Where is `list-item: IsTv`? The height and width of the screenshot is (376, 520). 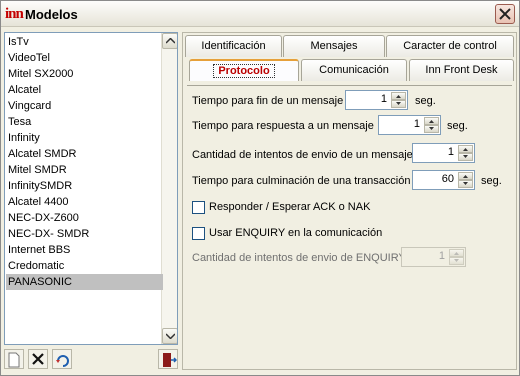
list-item: IsTv is located at coordinates (84, 42).